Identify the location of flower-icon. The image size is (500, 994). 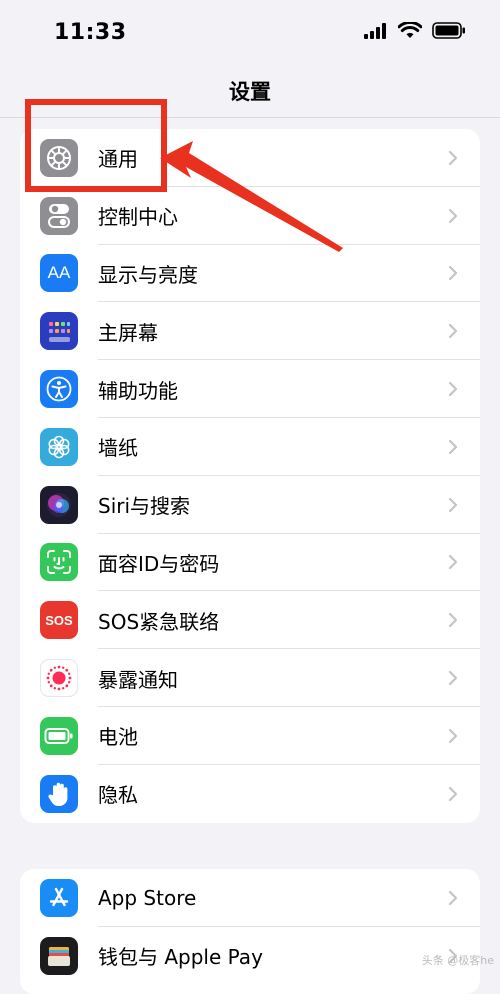
(59, 446).